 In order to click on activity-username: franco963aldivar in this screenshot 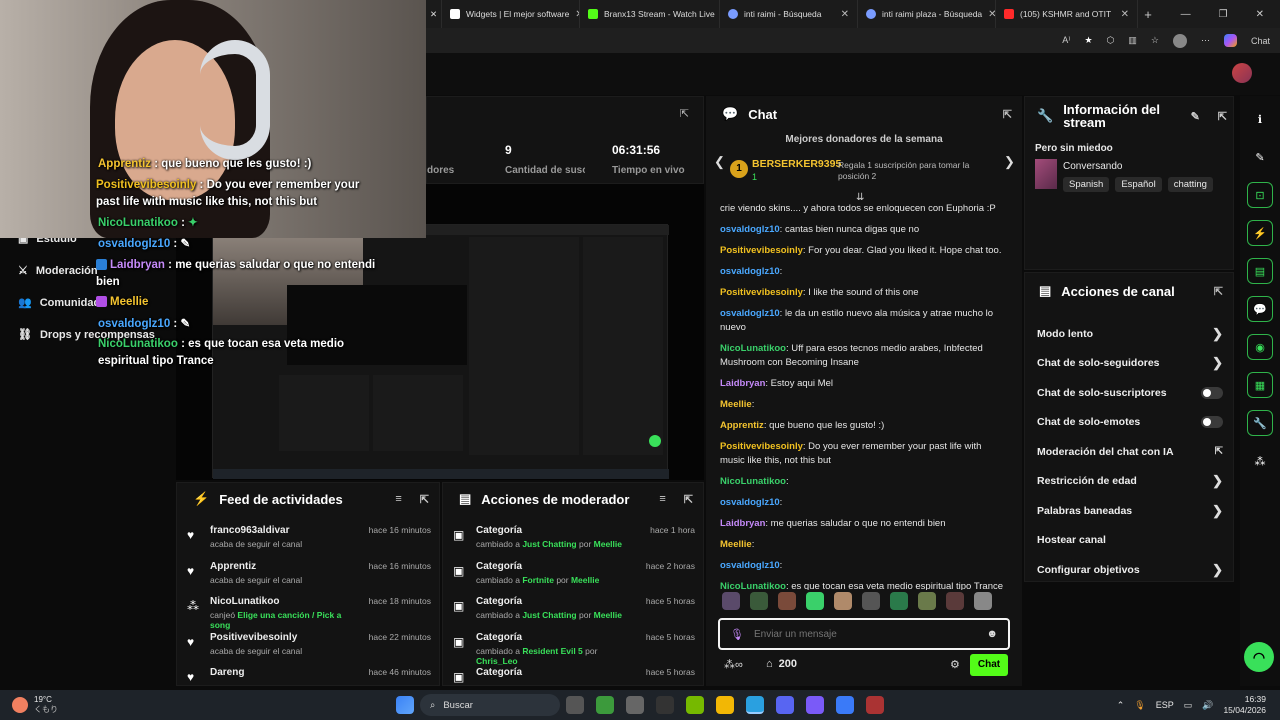, I will do `click(256, 530)`.